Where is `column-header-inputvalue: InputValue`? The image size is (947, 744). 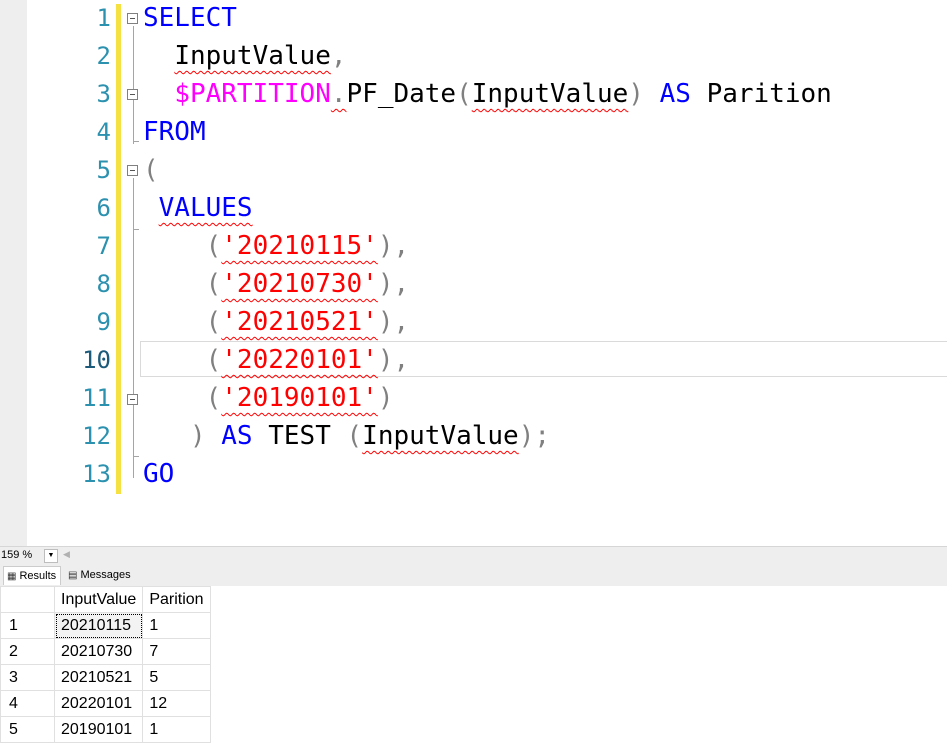 column-header-inputvalue: InputValue is located at coordinates (98, 599).